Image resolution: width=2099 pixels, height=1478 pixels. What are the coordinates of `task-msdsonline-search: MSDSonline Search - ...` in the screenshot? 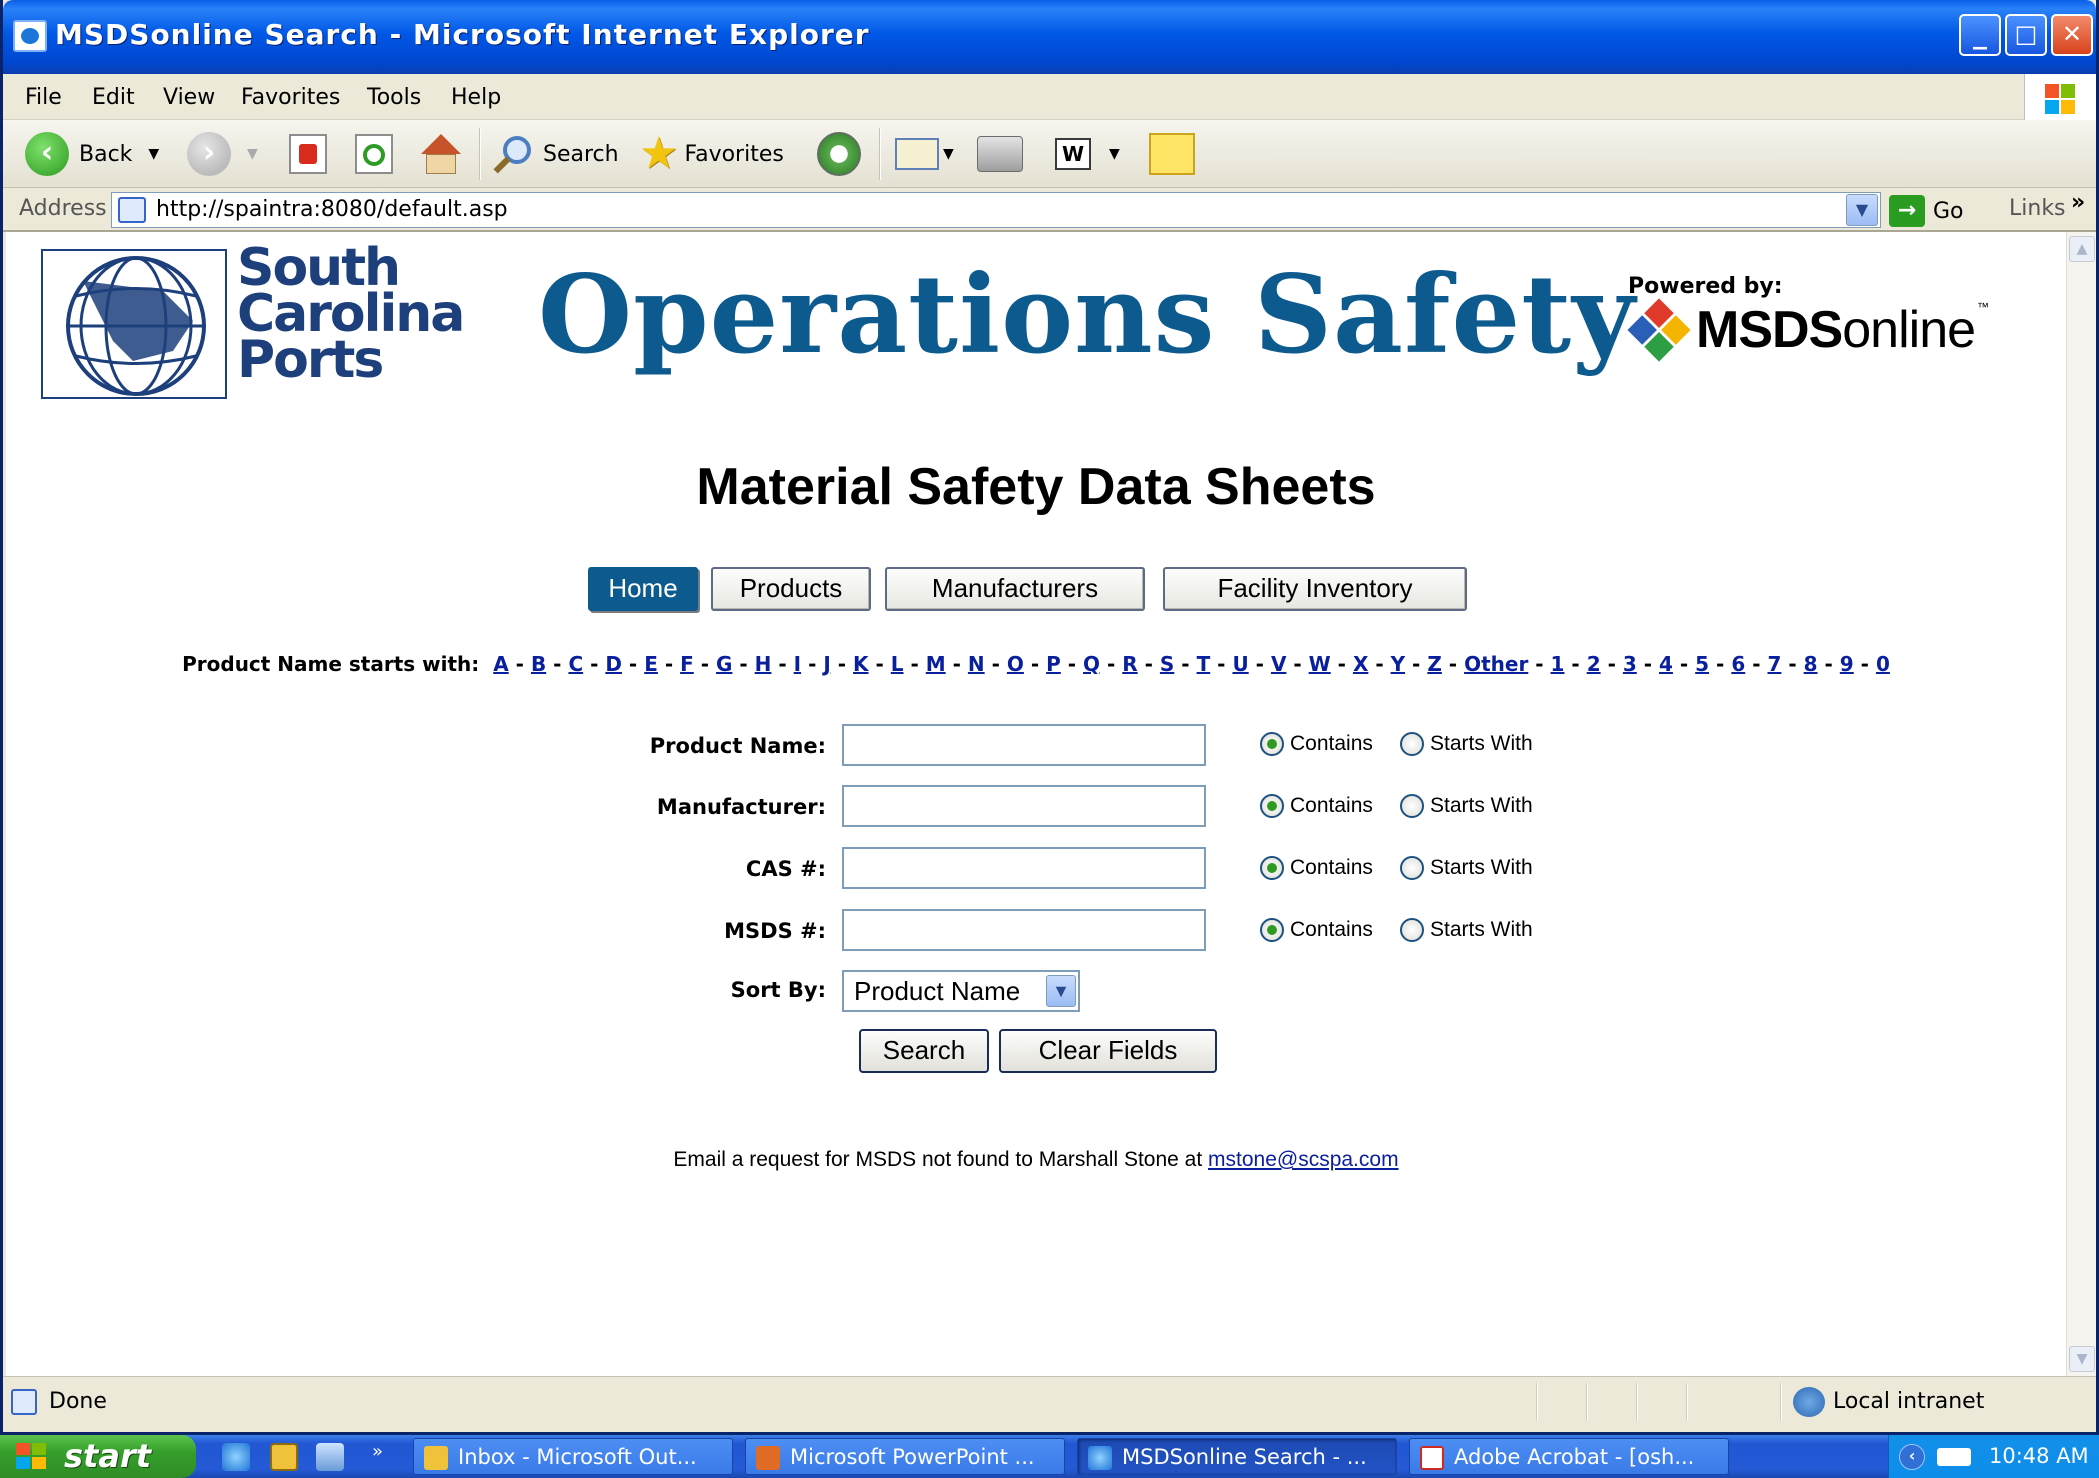 It's located at (1237, 1456).